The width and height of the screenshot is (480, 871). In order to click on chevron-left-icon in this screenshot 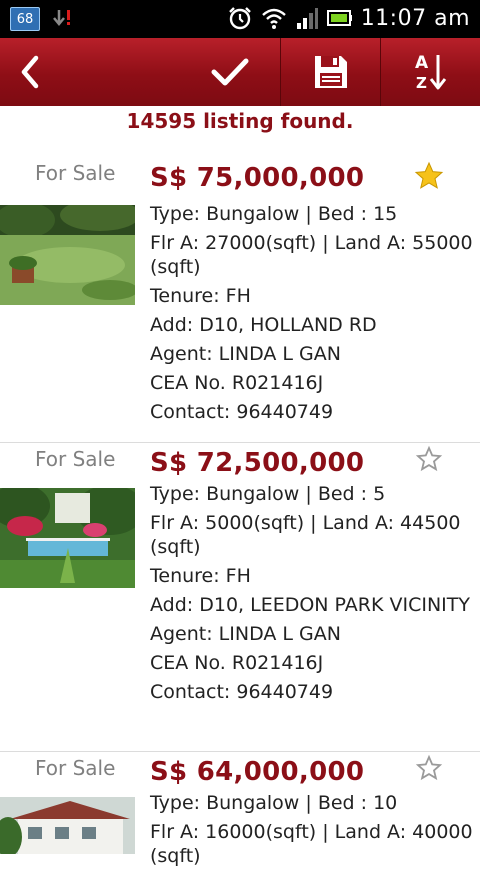, I will do `click(30, 72)`.